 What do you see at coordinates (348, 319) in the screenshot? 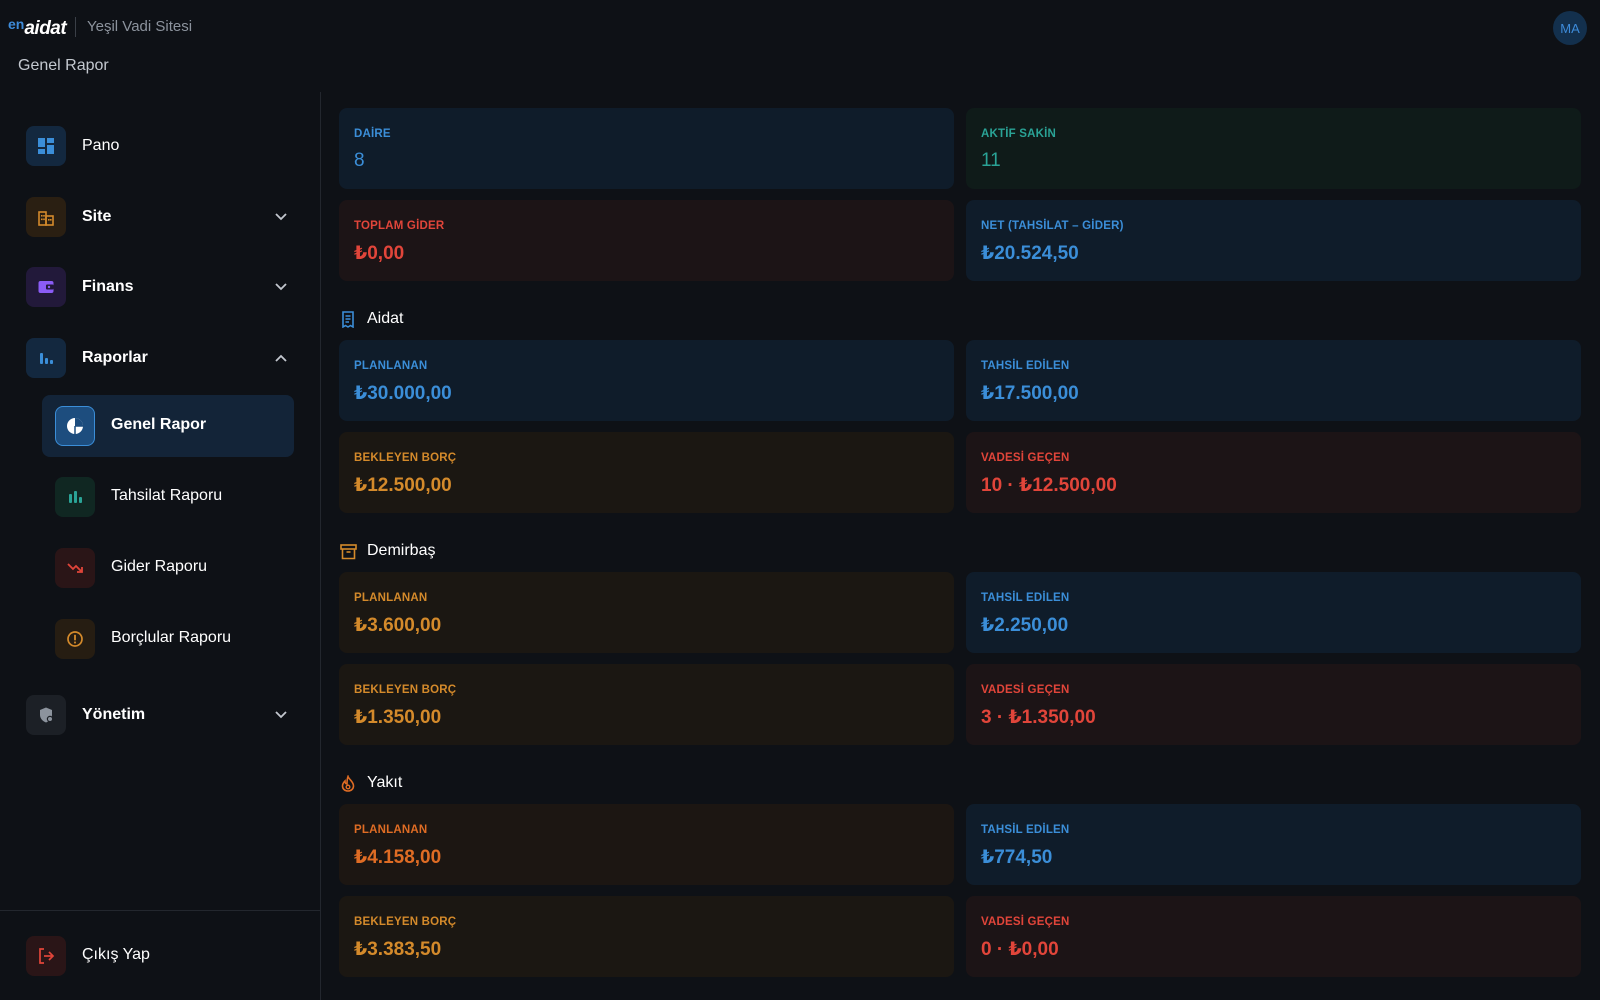
I see `receipt-icon` at bounding box center [348, 319].